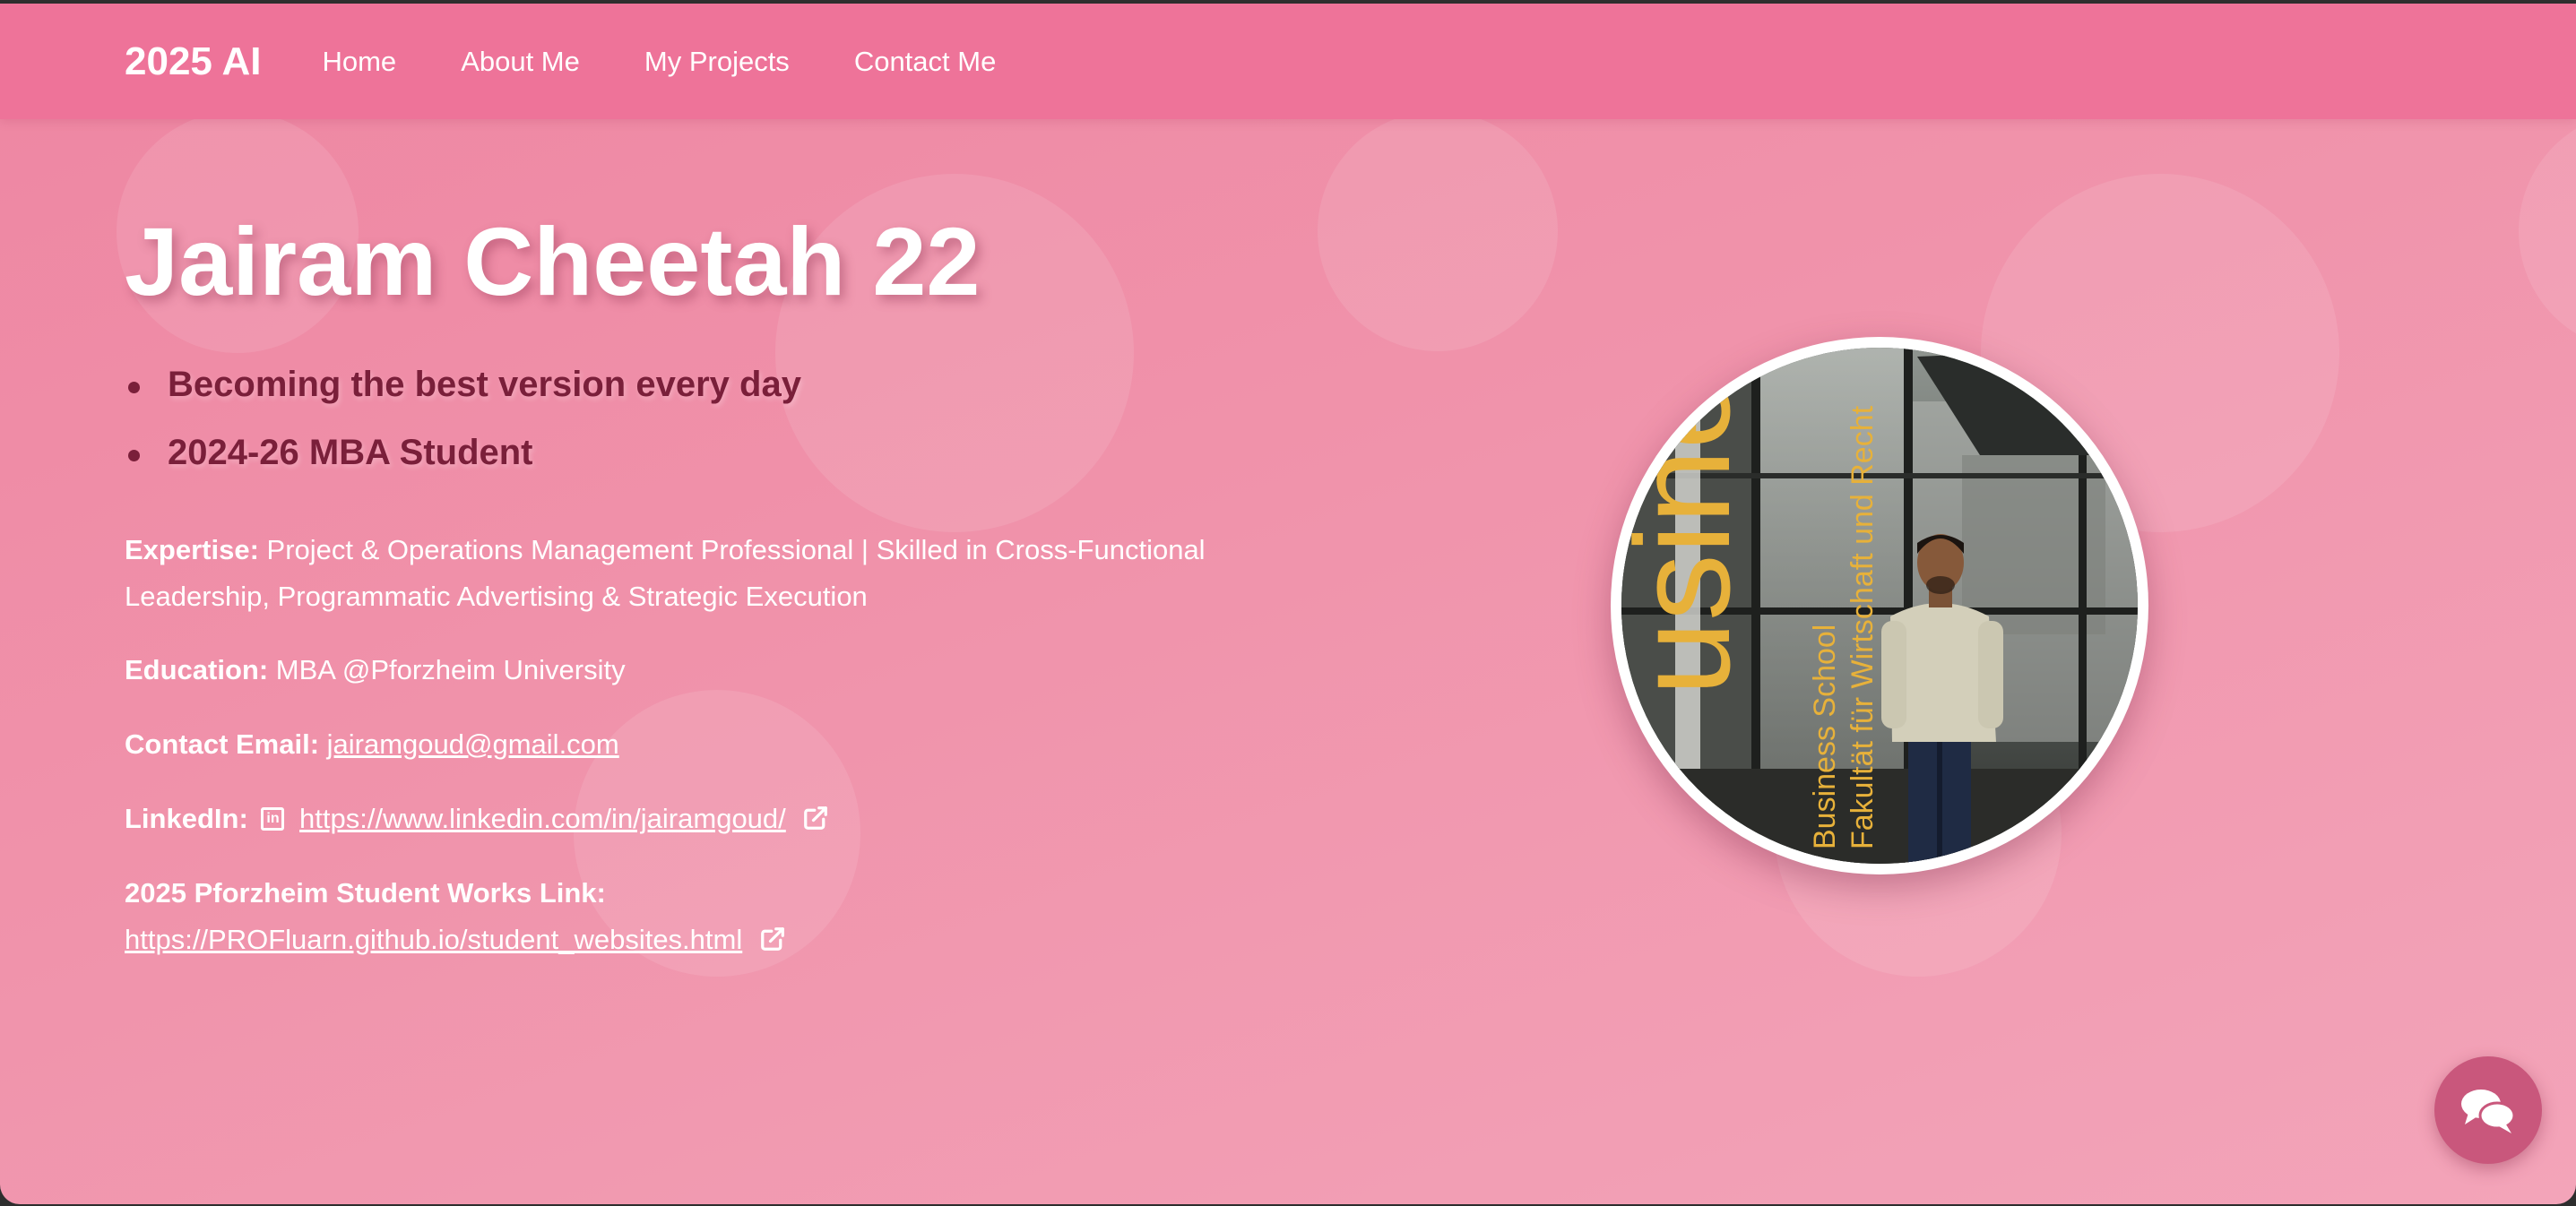 The image size is (2576, 1206). What do you see at coordinates (193, 61) in the screenshot?
I see `brand-logo: 2025 AI` at bounding box center [193, 61].